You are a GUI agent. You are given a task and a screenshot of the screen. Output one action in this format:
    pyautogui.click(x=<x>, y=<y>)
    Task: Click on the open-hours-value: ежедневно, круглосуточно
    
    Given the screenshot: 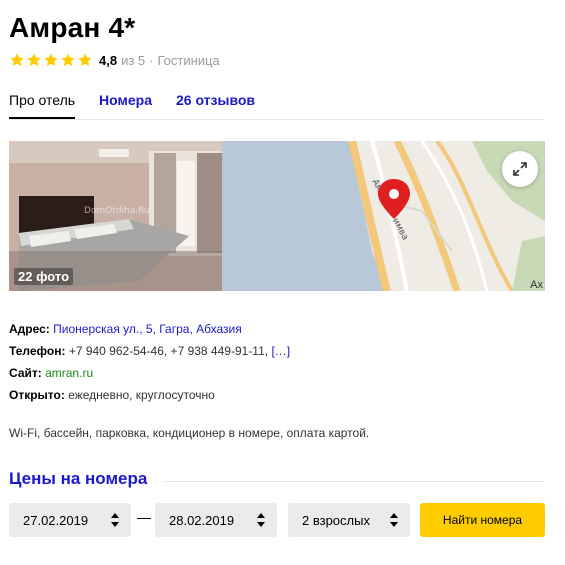 What is the action you would take?
    pyautogui.click(x=141, y=395)
    